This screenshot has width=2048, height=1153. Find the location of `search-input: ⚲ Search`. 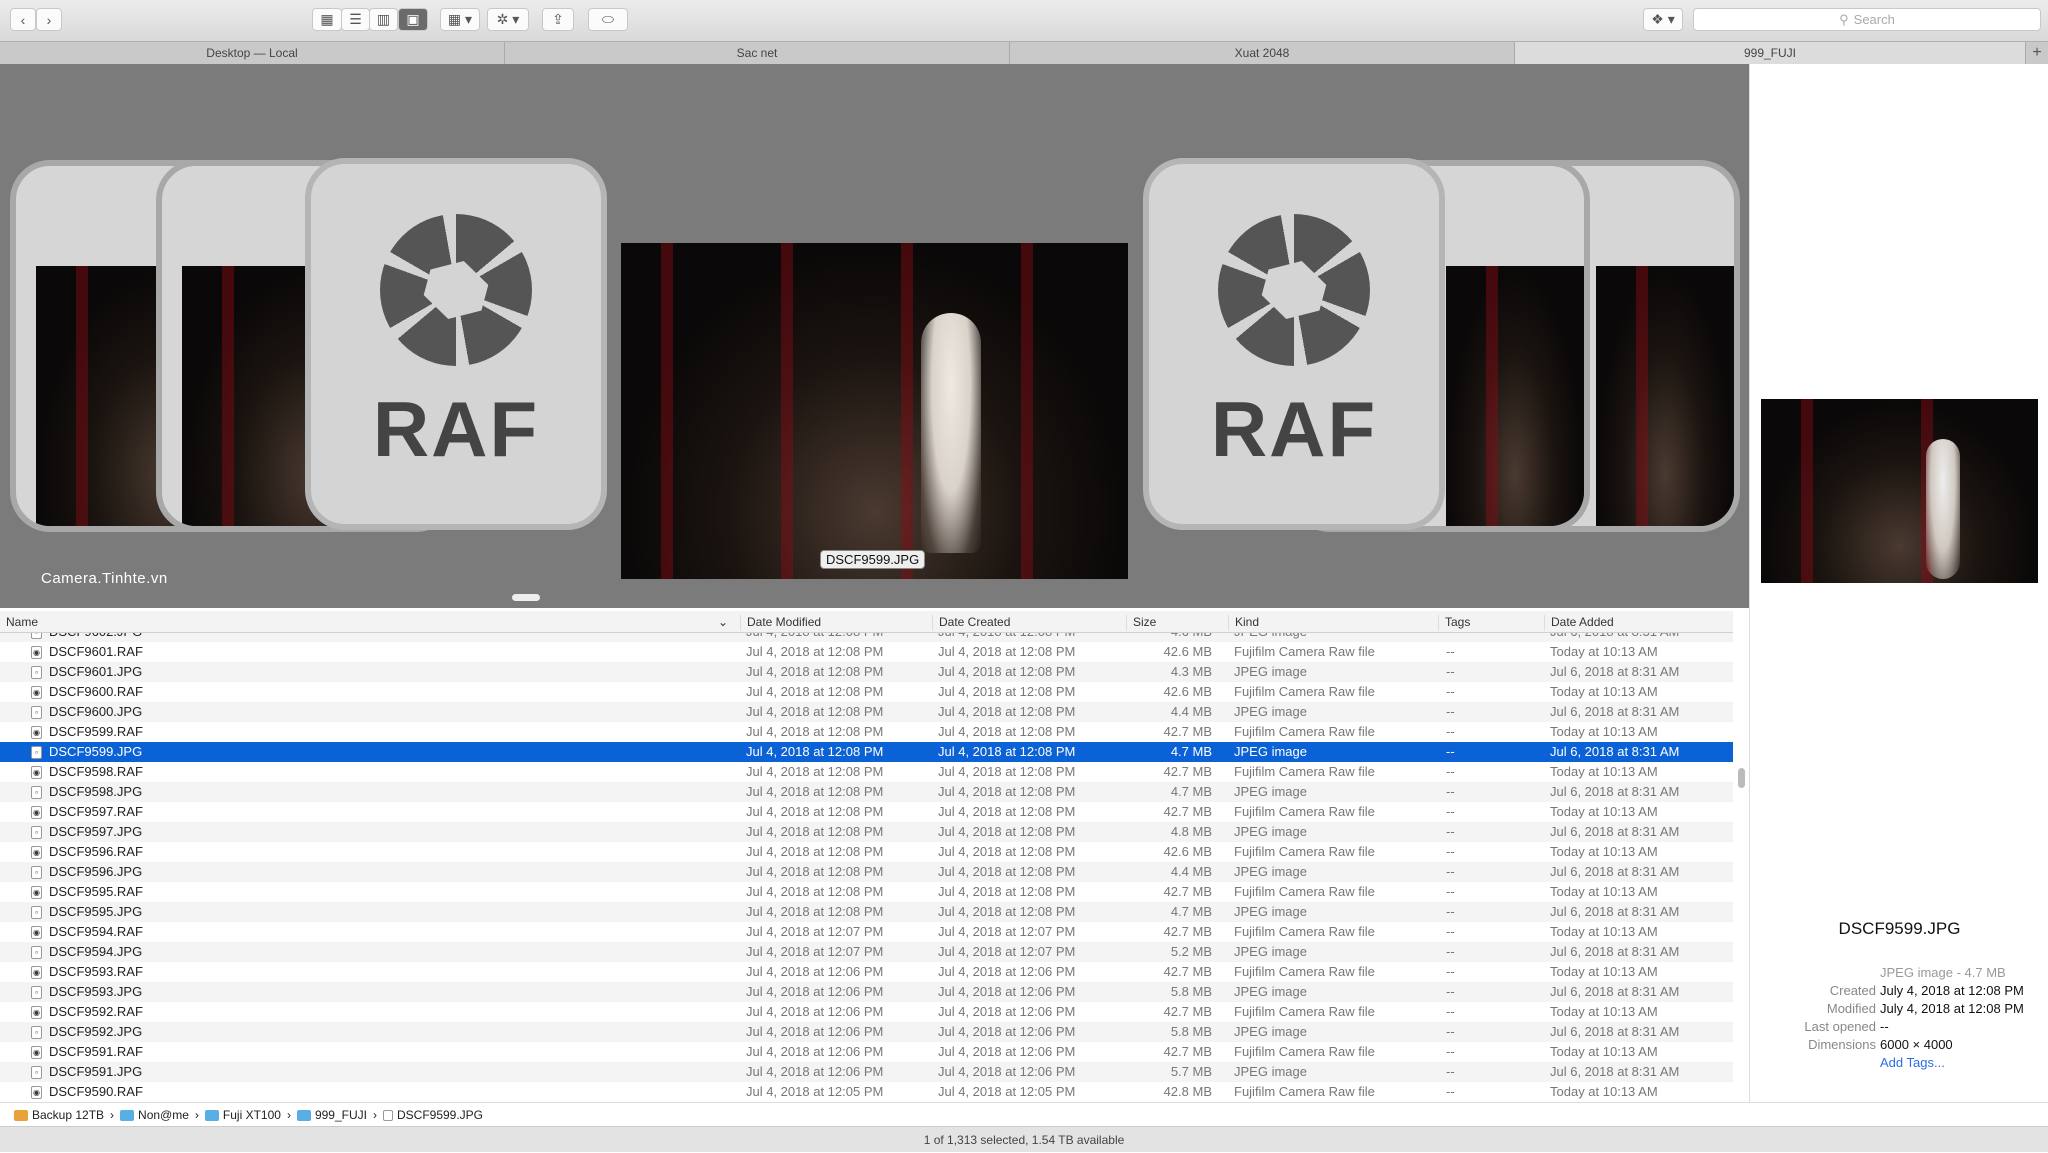

search-input: ⚲ Search is located at coordinates (1867, 19).